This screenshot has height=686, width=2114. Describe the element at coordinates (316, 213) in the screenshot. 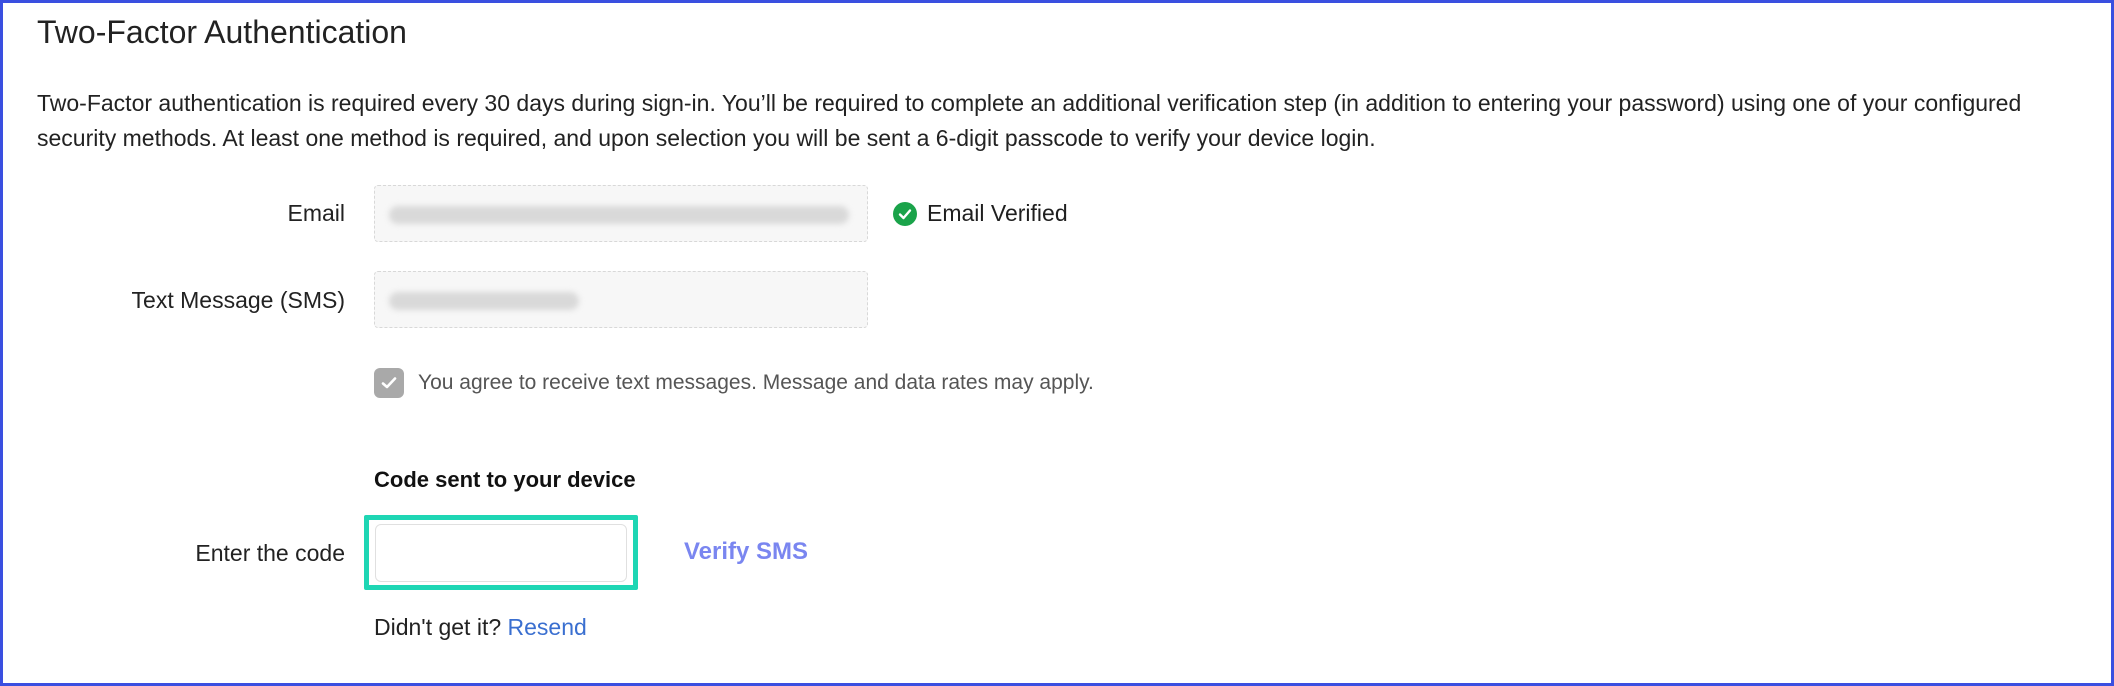

I see `email-label: Email` at that location.